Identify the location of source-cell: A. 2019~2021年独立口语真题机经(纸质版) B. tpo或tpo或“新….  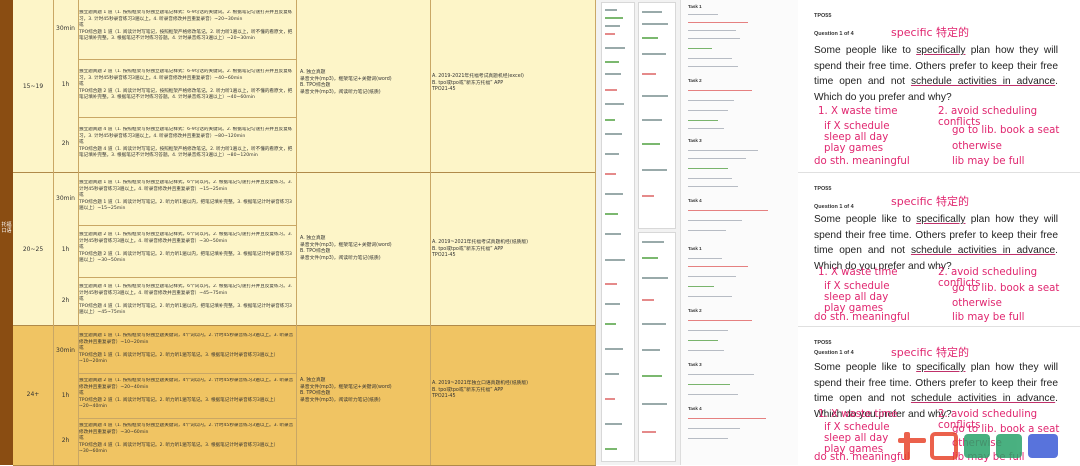
(480, 390).